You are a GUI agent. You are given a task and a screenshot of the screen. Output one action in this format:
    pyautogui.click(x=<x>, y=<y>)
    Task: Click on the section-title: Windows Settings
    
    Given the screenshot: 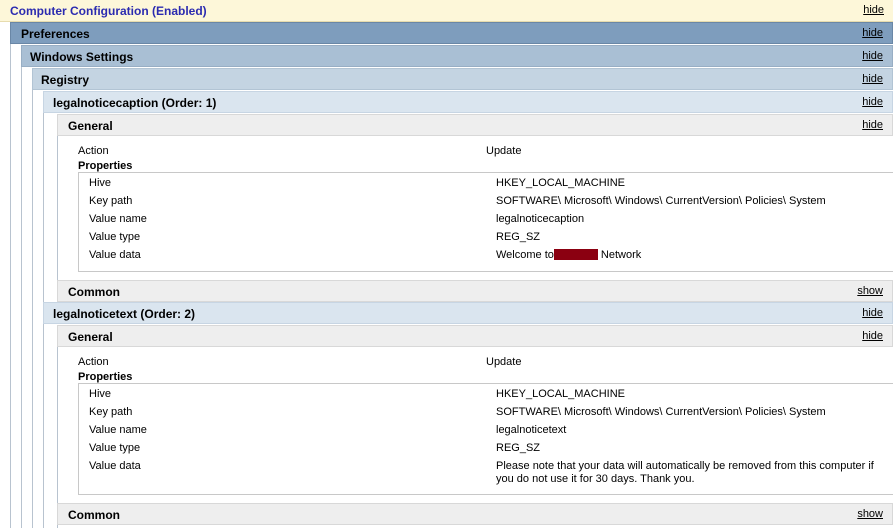 What is the action you would take?
    pyautogui.click(x=82, y=57)
    